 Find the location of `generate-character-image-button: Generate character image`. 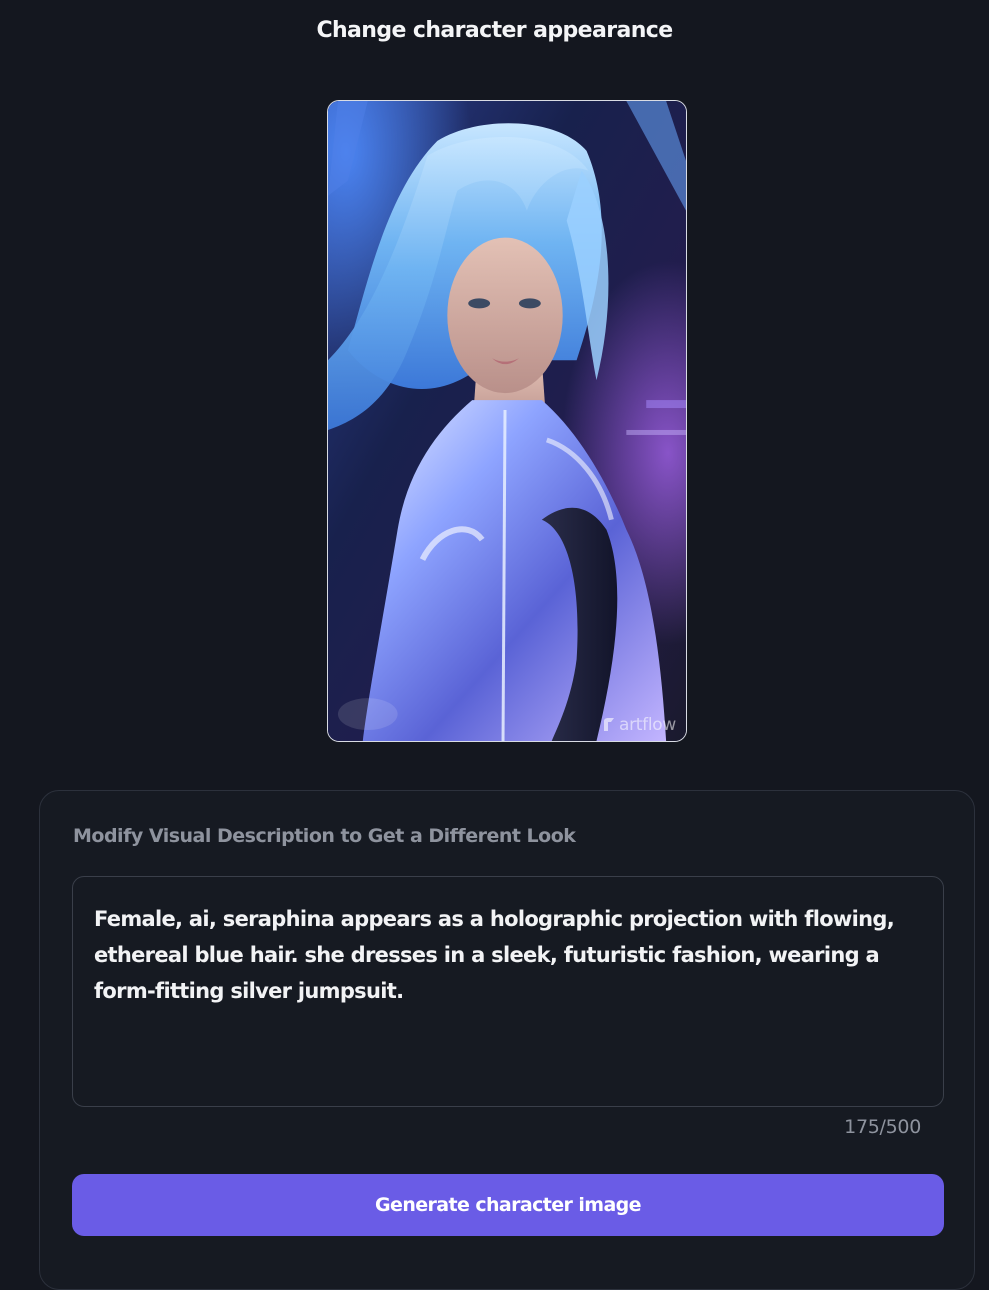

generate-character-image-button: Generate character image is located at coordinates (508, 1205).